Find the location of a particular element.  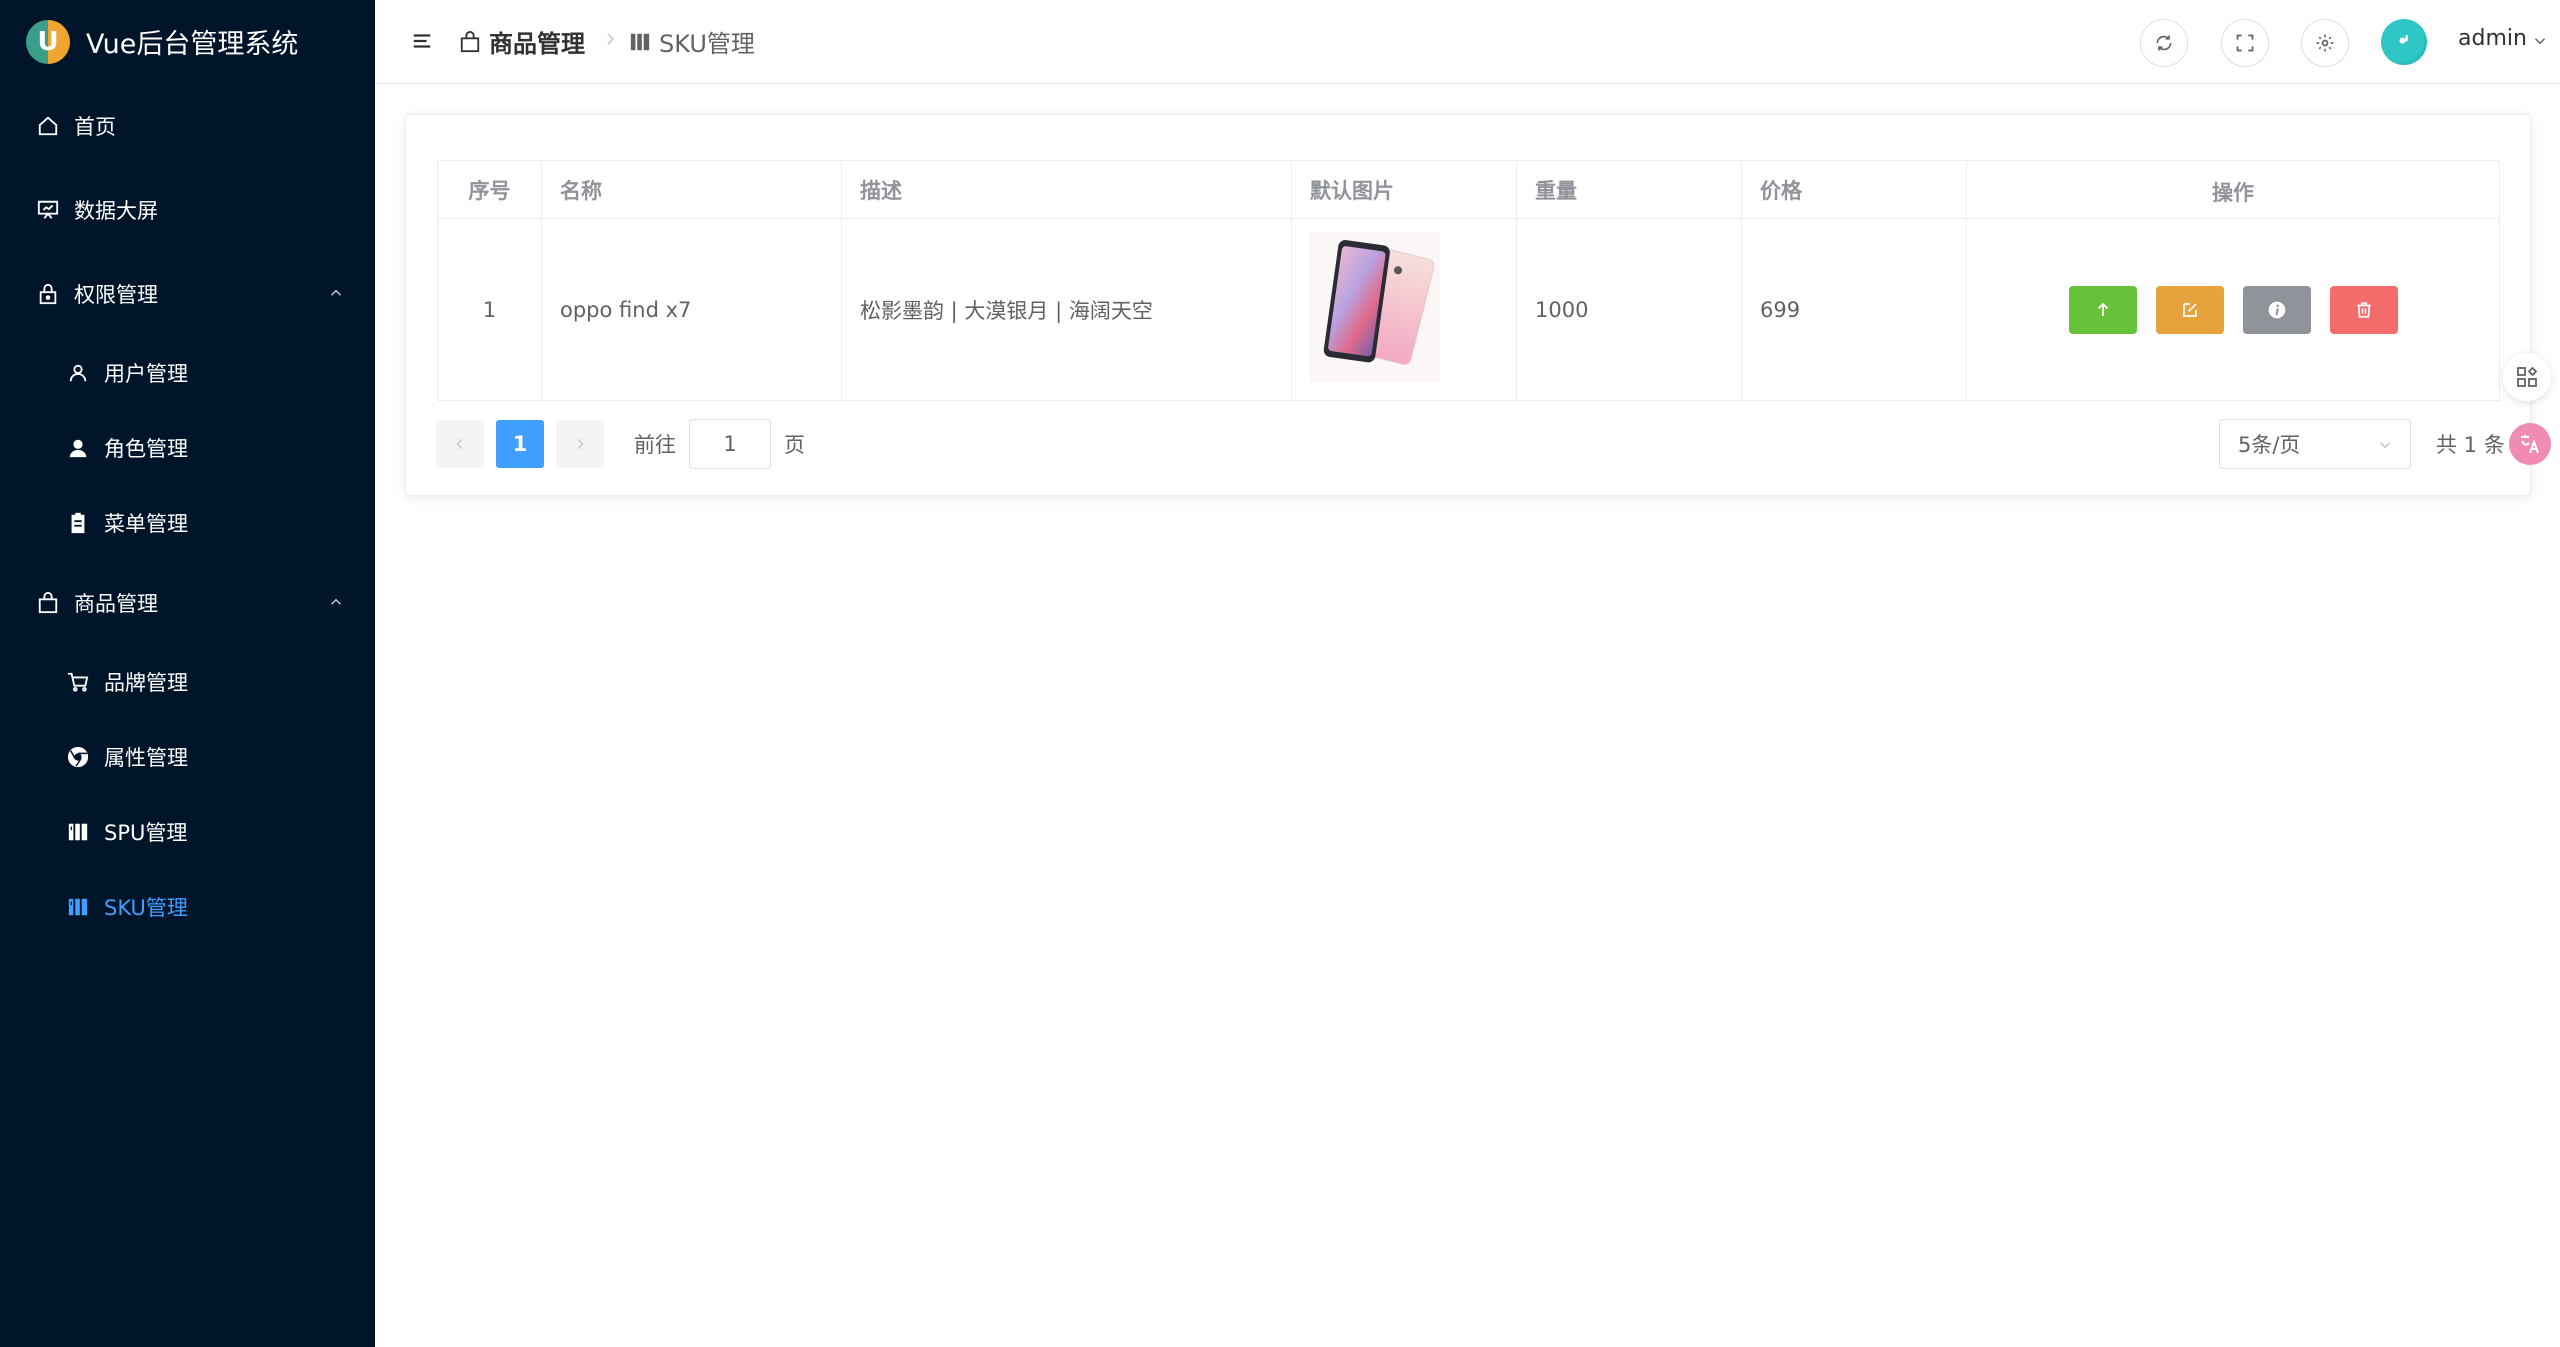

breadcrumb-item-sku: SKU管理 is located at coordinates (692, 41).